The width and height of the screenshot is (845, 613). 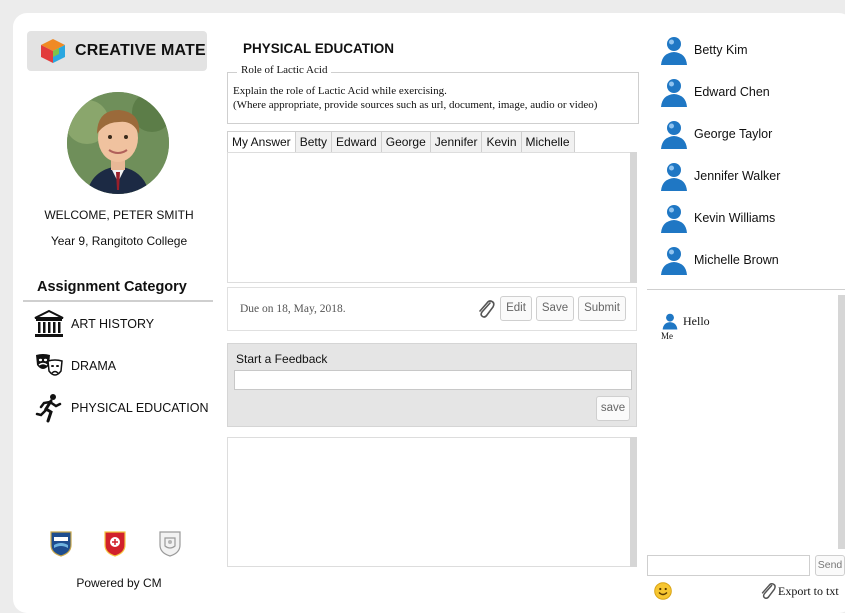 What do you see at coordinates (736, 260) in the screenshot?
I see `user-name: Michelle Brown` at bounding box center [736, 260].